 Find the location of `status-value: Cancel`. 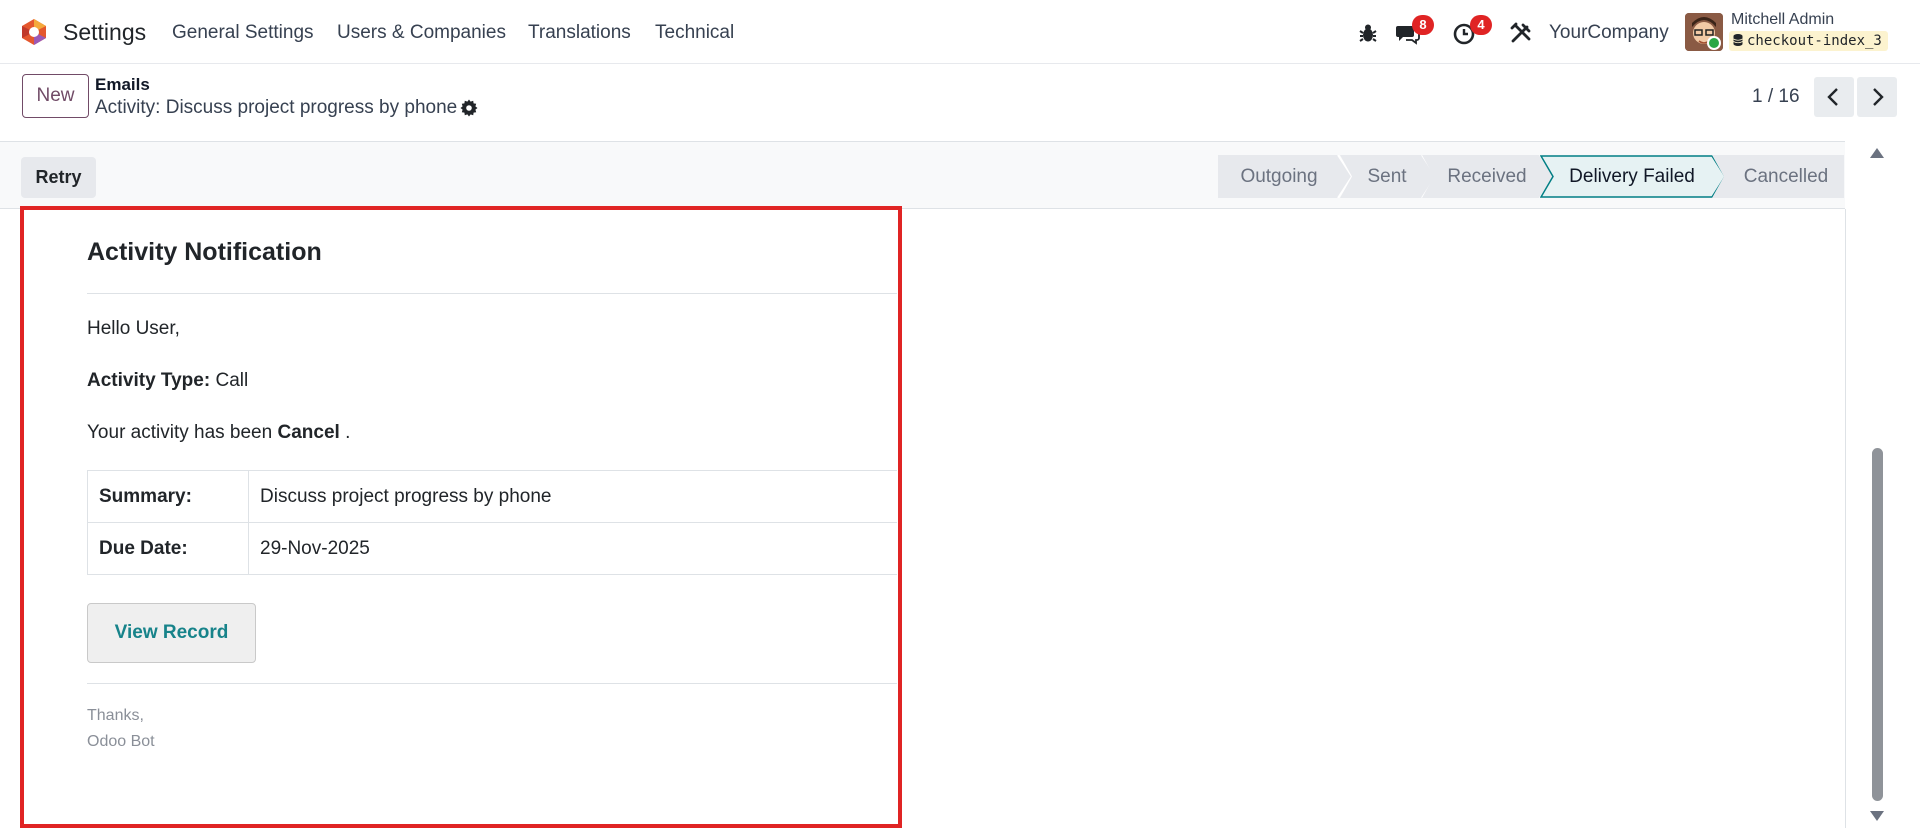

status-value: Cancel is located at coordinates (308, 432).